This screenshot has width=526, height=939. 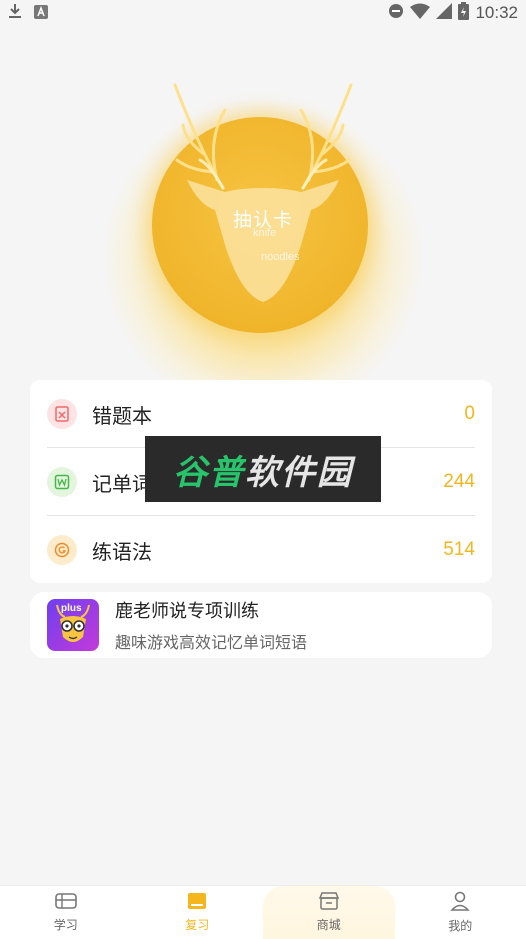 What do you see at coordinates (197, 902) in the screenshot?
I see `review-icon` at bounding box center [197, 902].